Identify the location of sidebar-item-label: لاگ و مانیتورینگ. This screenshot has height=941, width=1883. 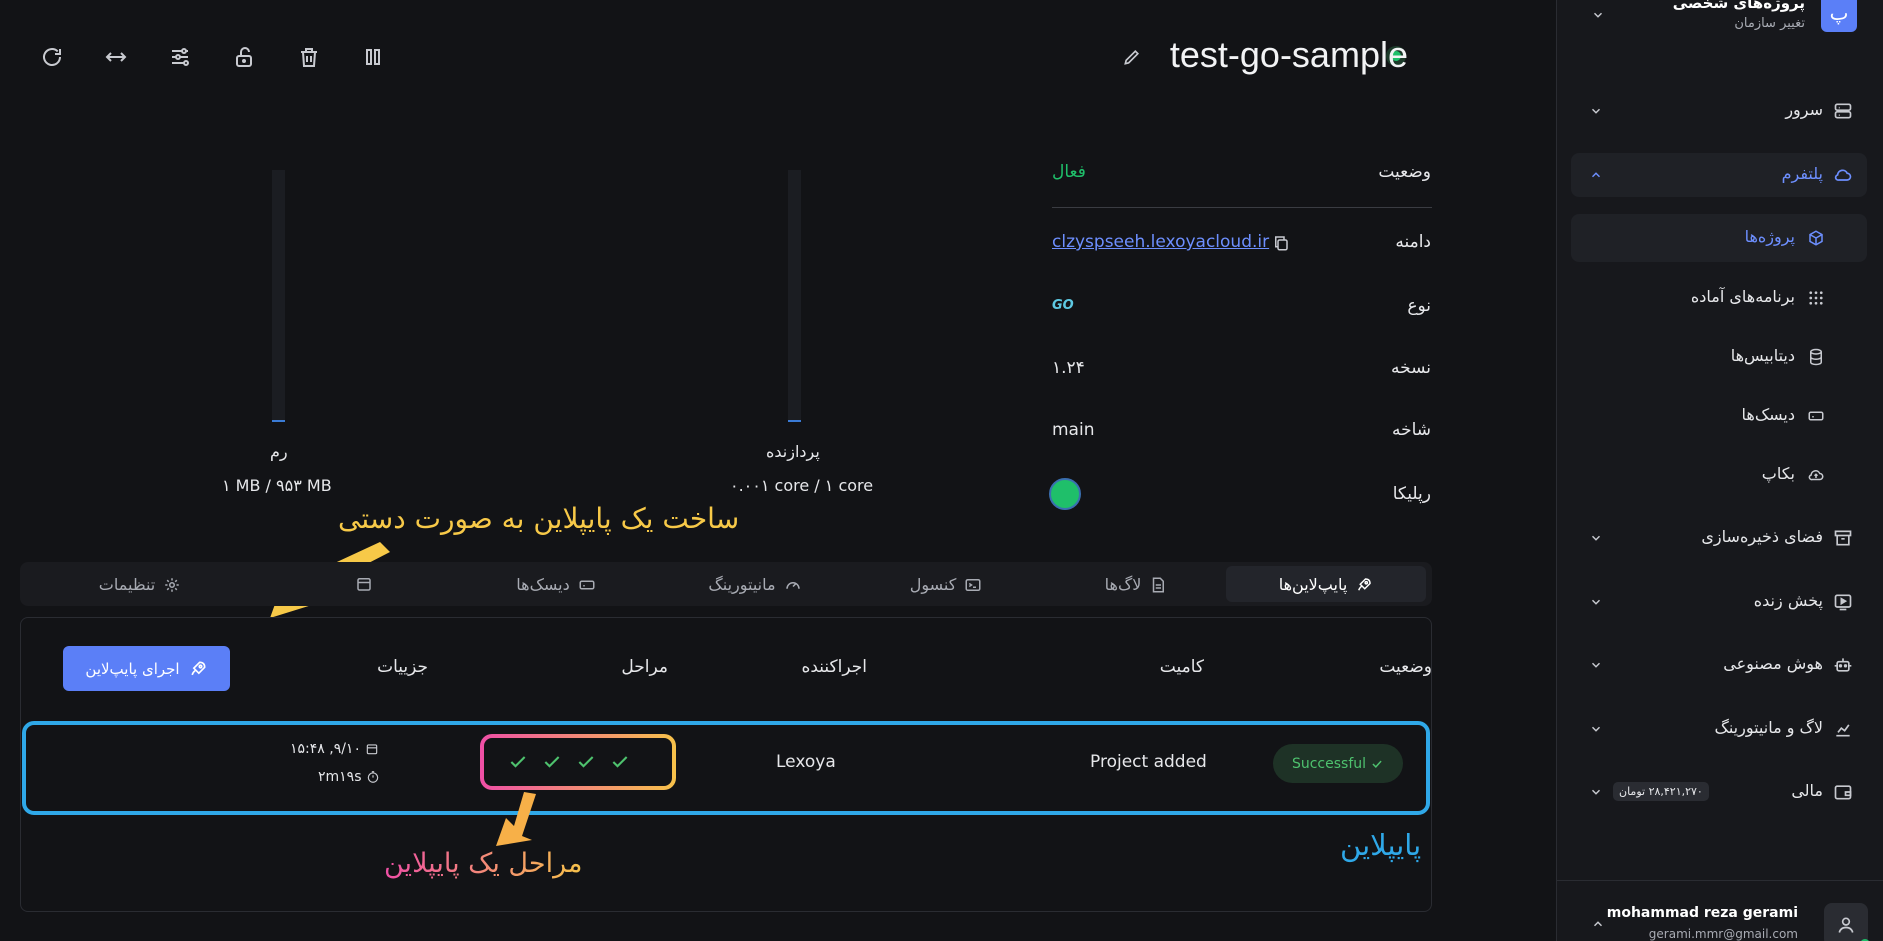
(1769, 727).